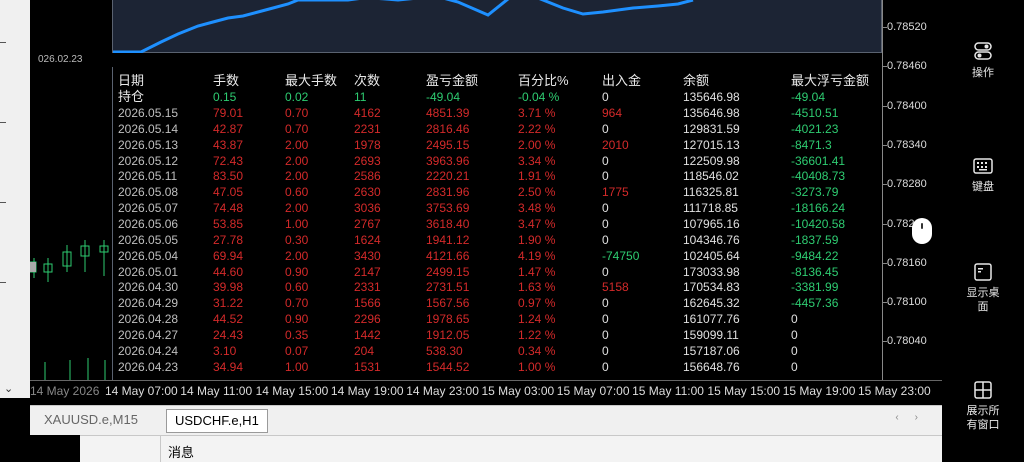  I want to click on cell-percent: 0.97 %, so click(537, 303).